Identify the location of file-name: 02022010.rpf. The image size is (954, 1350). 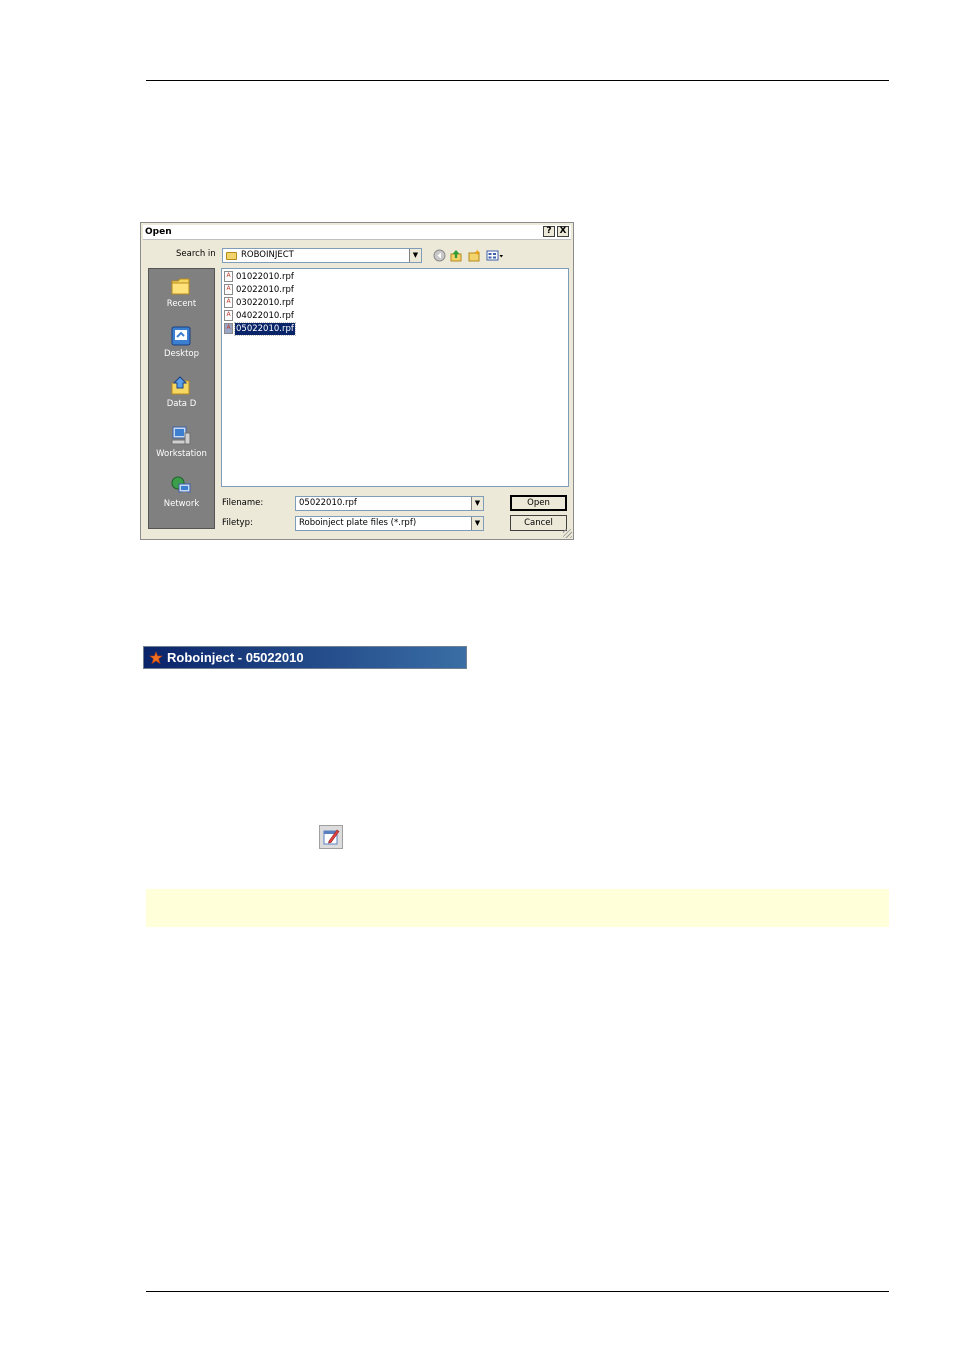
(265, 290).